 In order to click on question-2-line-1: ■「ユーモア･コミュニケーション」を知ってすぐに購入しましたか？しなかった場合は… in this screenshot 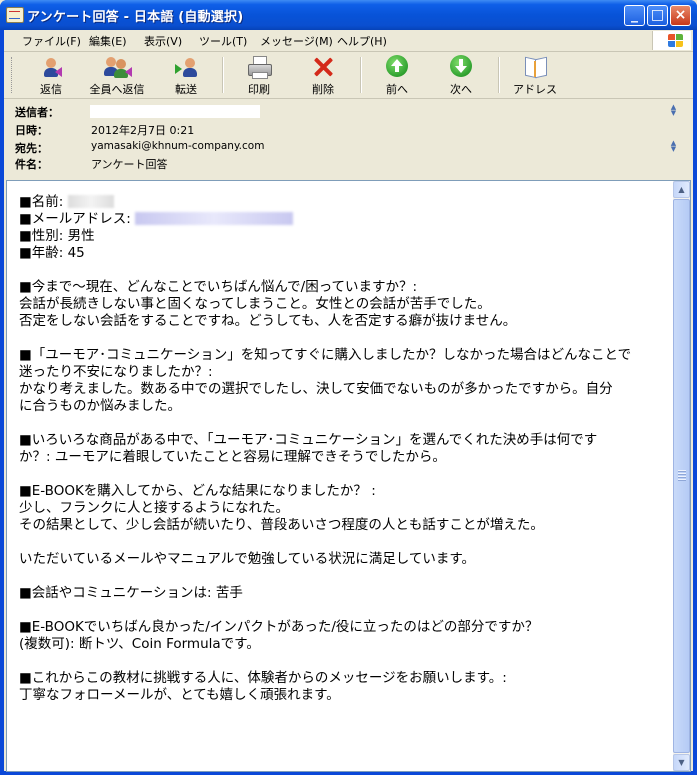, I will do `click(325, 355)`.